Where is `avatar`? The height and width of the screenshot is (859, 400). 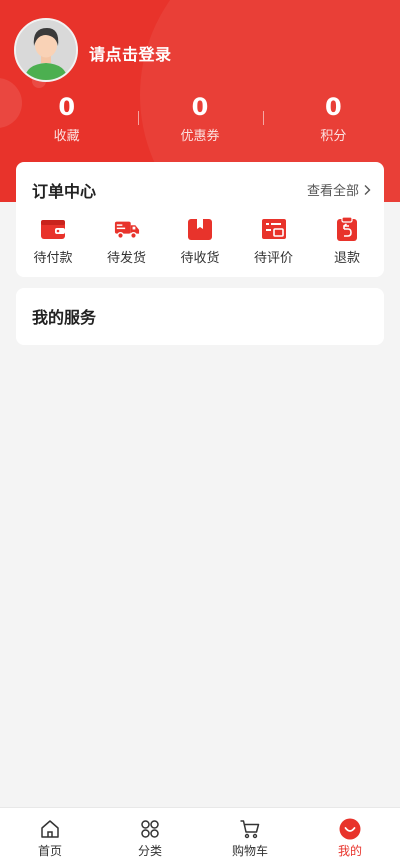 avatar is located at coordinates (46, 50).